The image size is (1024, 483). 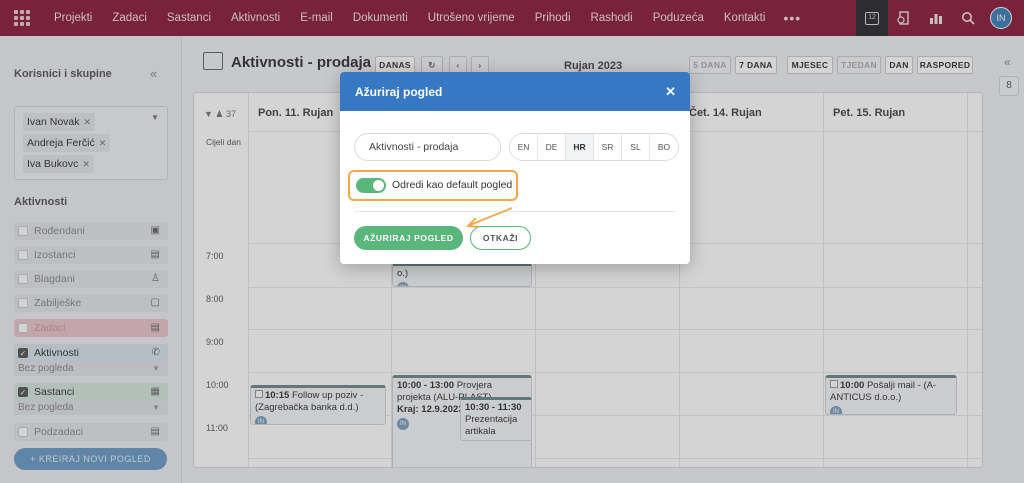 What do you see at coordinates (580, 147) in the screenshot?
I see `lang-hr-button: HR` at bounding box center [580, 147].